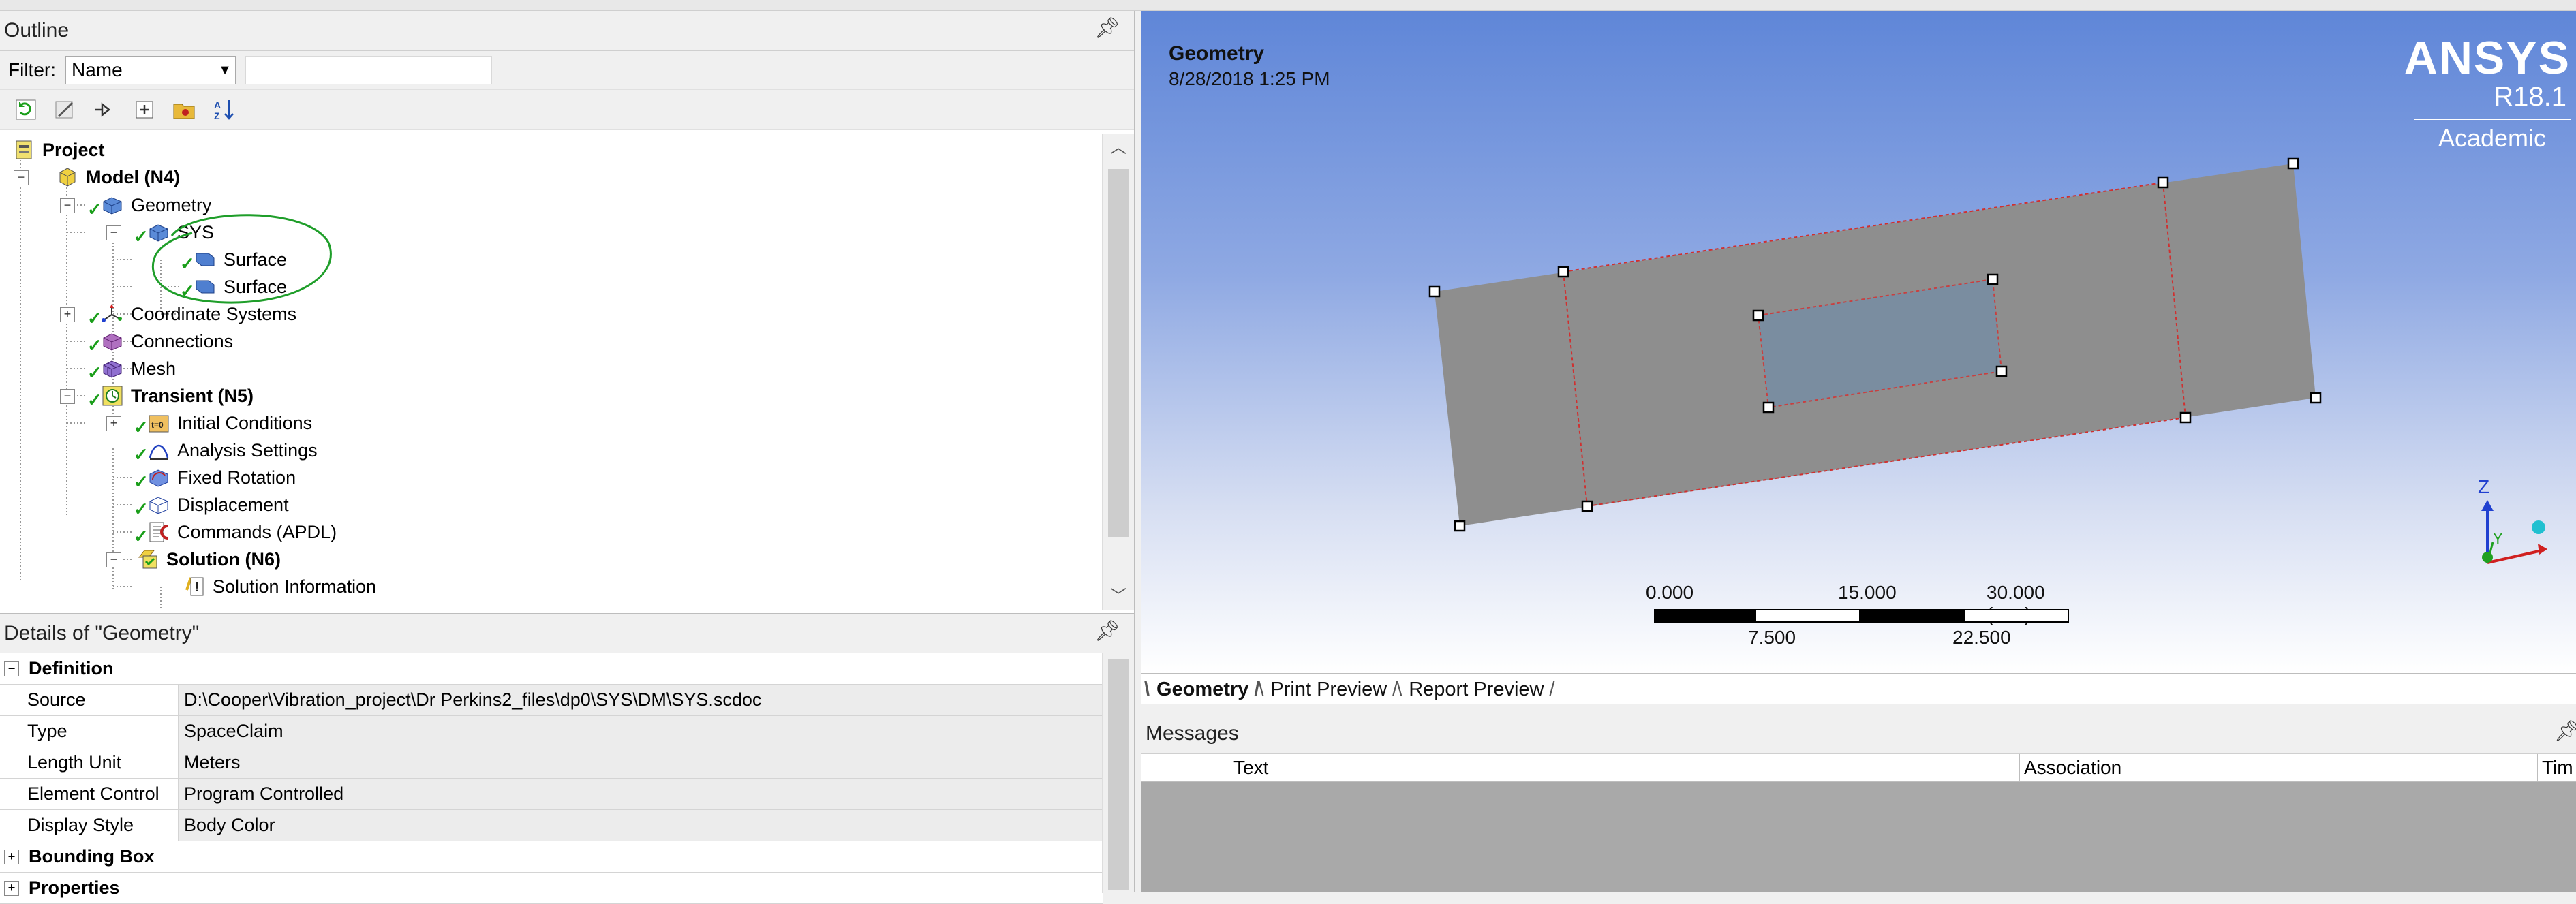  Describe the element at coordinates (58, 149) in the screenshot. I see `tree-item-project: Project` at that location.